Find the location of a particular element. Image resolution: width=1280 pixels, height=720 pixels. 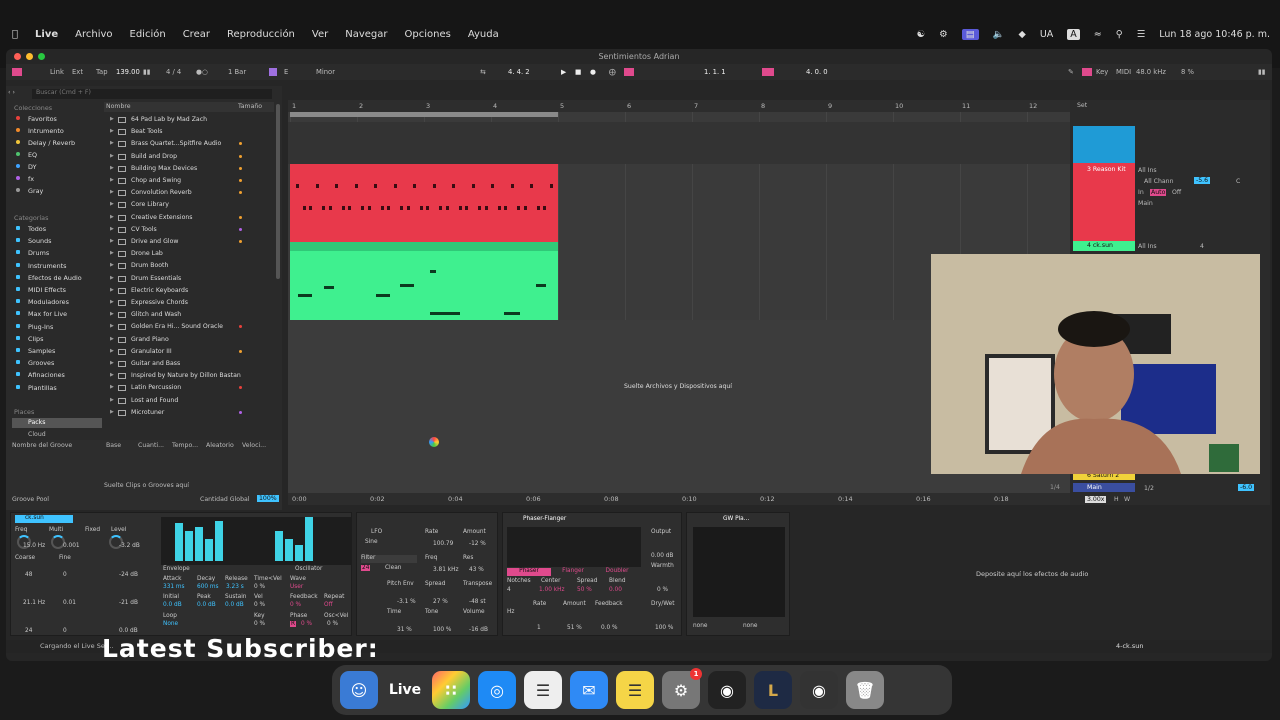

track-volume: -5.6 is located at coordinates (1202, 180).